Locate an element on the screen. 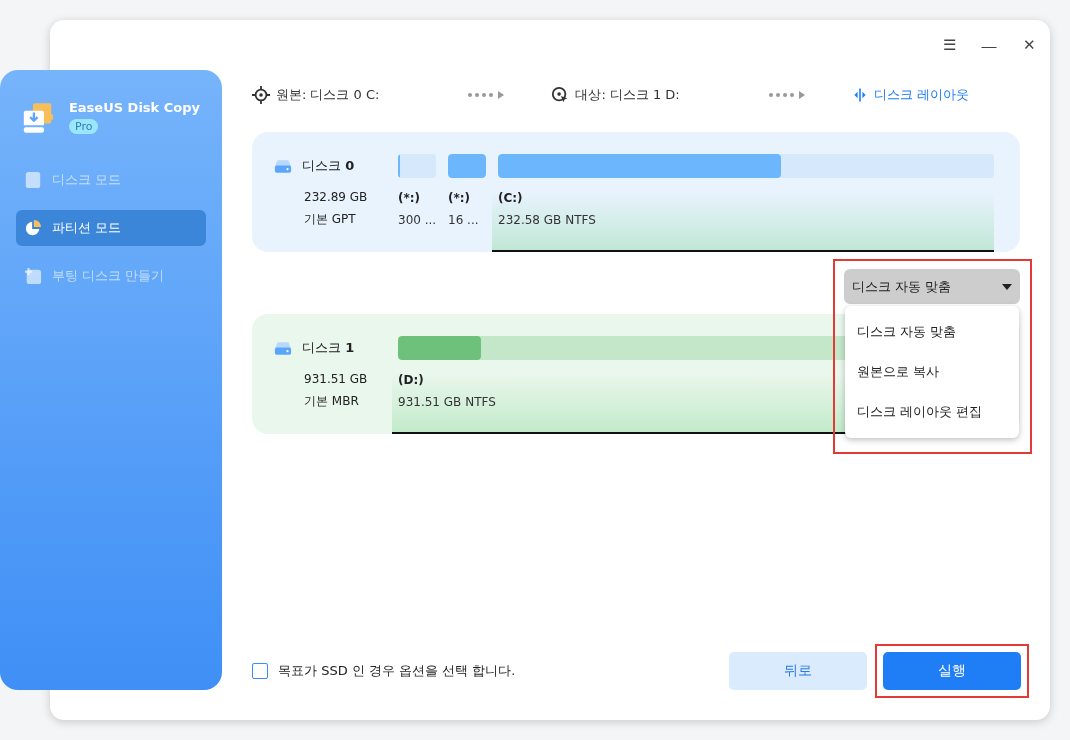 This screenshot has height=740, width=1070. partition-detail: 931.51 GB NTFS is located at coordinates (447, 402).